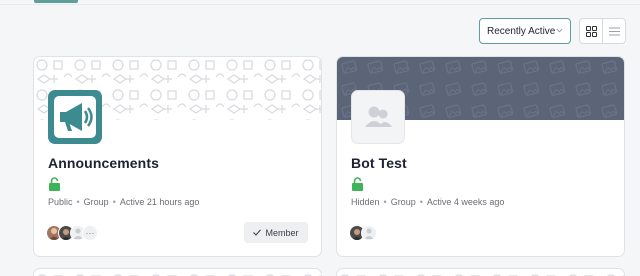 The width and height of the screenshot is (640, 276). What do you see at coordinates (72, 233) in the screenshot?
I see `member-avatars: ···` at bounding box center [72, 233].